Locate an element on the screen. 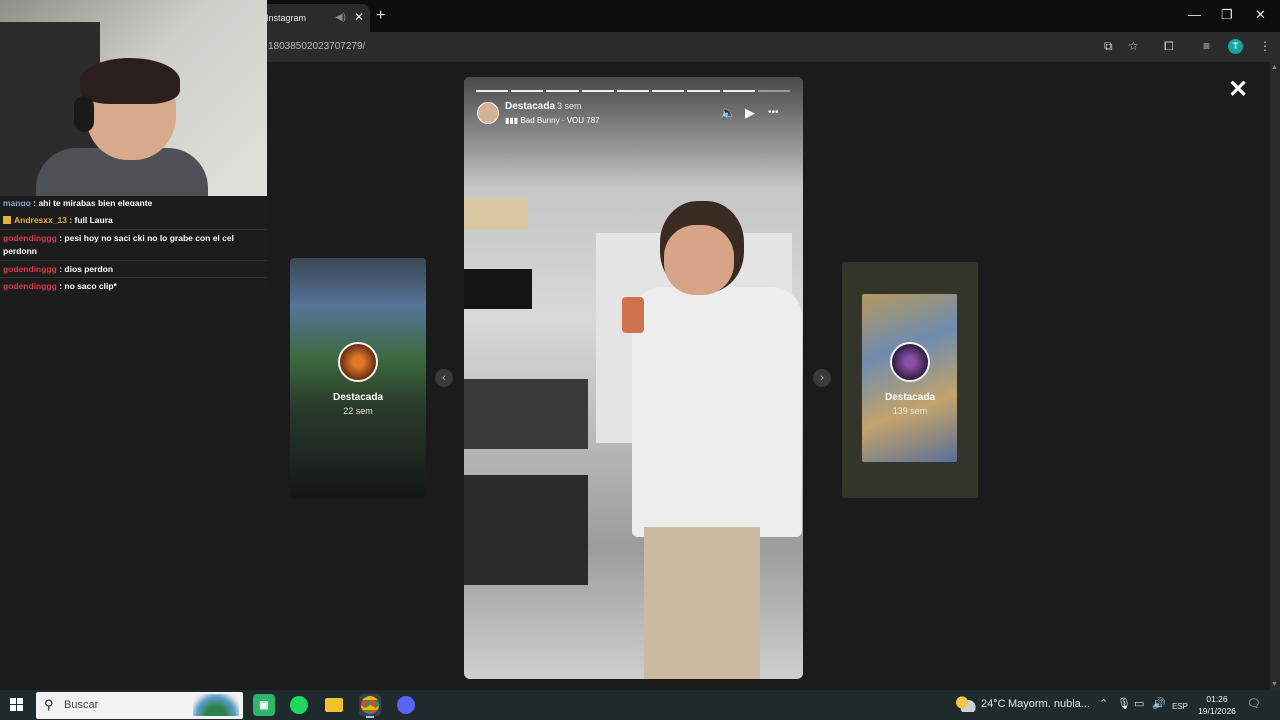 The image size is (1280, 720). mute-icon: 🔈 is located at coordinates (728, 113).